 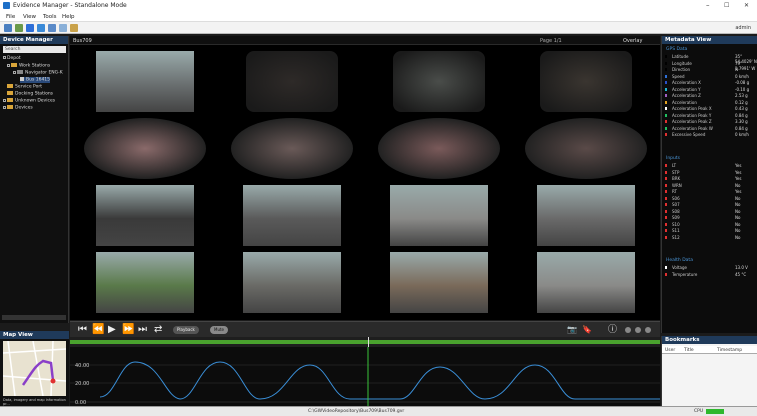 I want to click on folder-icon, so click(x=10, y=86).